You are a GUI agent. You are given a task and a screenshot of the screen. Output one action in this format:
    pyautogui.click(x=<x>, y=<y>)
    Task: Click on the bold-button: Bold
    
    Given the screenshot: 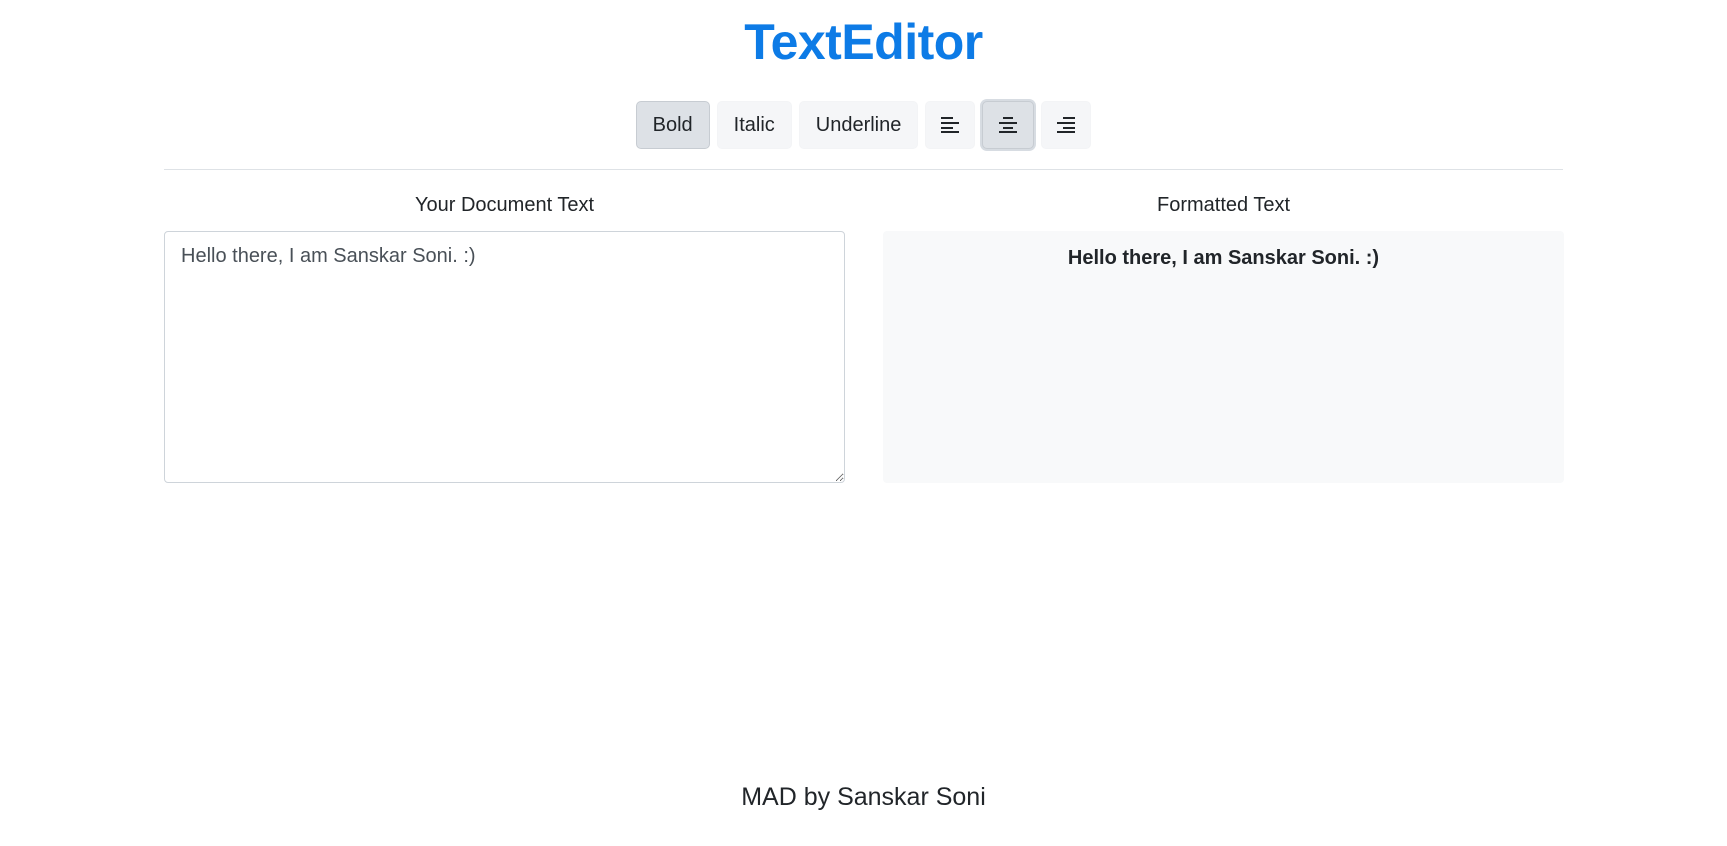 What is the action you would take?
    pyautogui.click(x=672, y=125)
    